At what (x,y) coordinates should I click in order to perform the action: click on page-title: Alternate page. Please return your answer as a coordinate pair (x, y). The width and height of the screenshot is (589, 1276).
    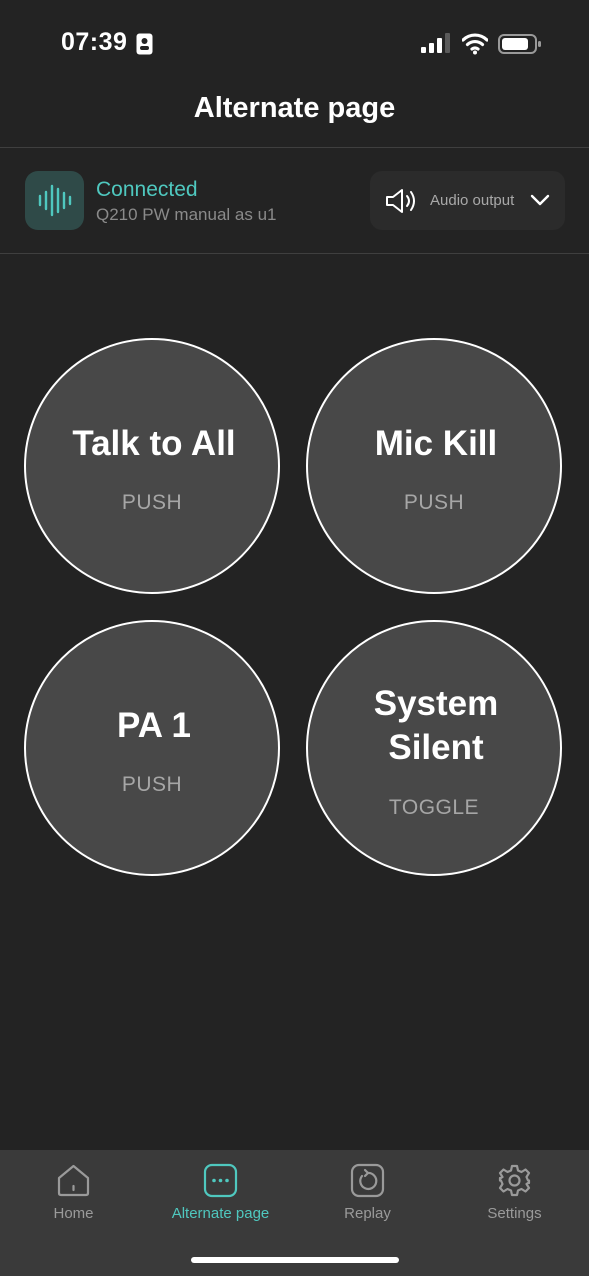
    Looking at the image, I should click on (294, 108).